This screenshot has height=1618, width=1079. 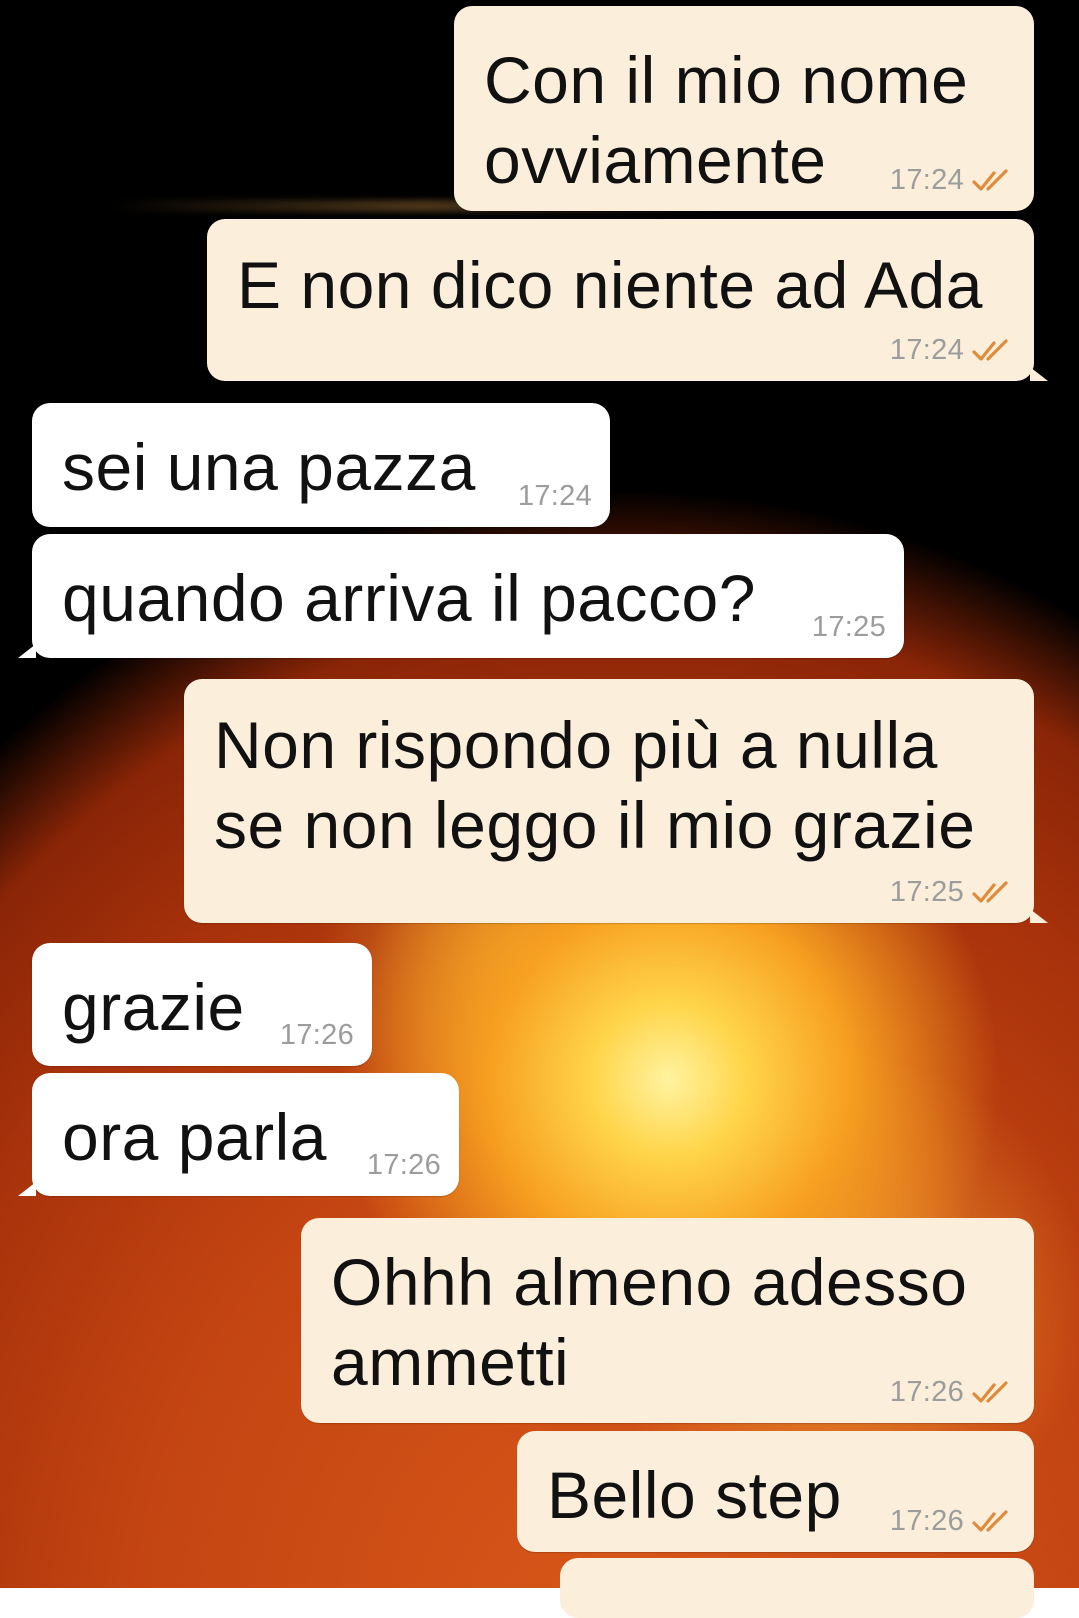 I want to click on message-bubble-outgoing: Bello step 17:26, so click(x=775, y=1491).